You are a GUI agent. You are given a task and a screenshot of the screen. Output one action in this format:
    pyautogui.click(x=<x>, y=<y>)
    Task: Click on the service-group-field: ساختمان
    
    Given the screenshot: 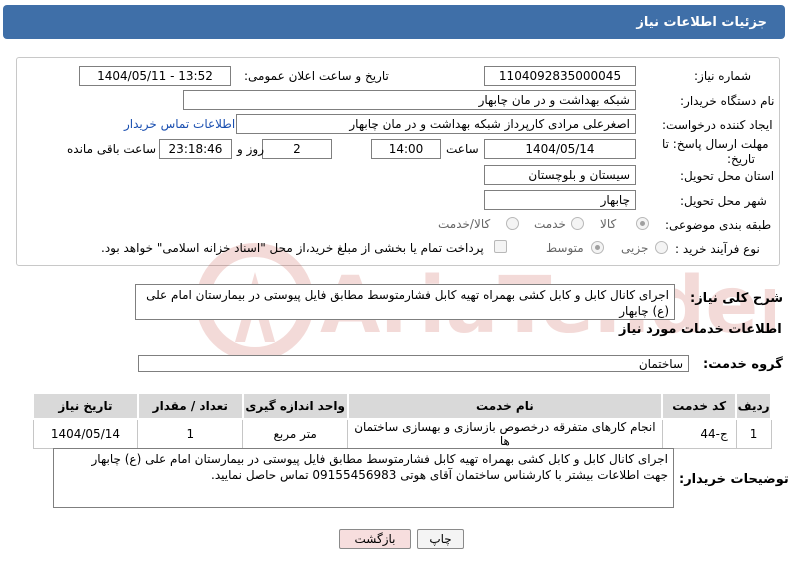 What is the action you would take?
    pyautogui.click(x=413, y=363)
    